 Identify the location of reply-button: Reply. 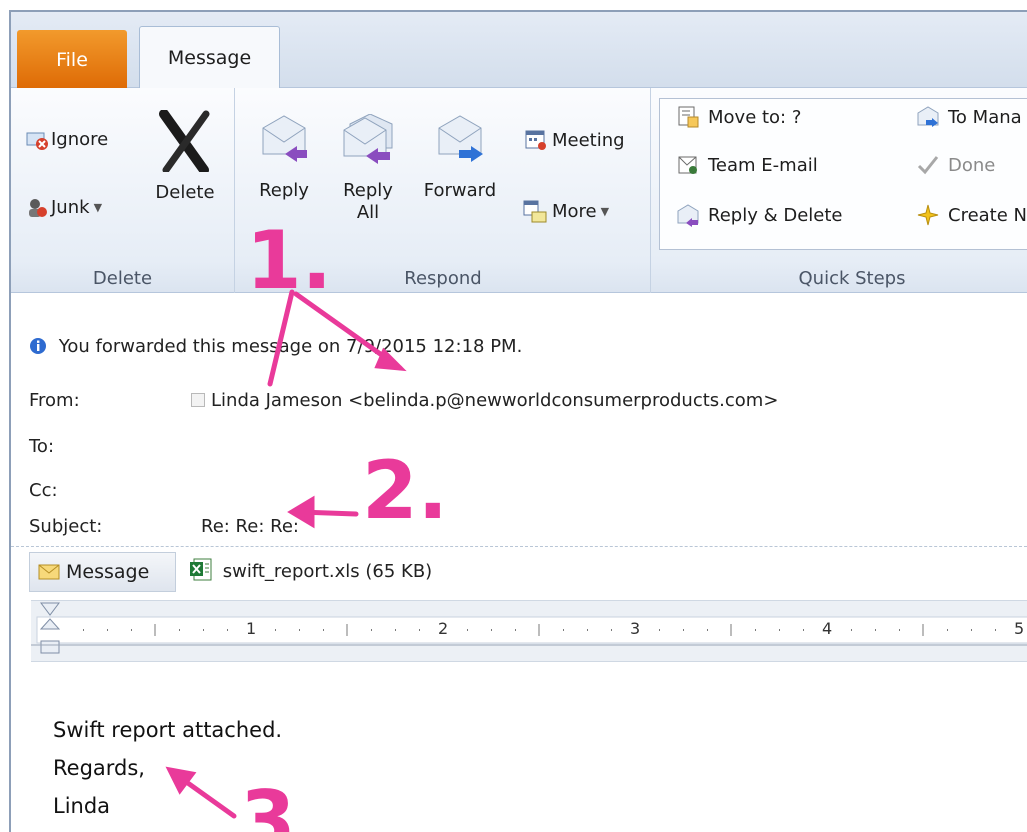
(284, 158).